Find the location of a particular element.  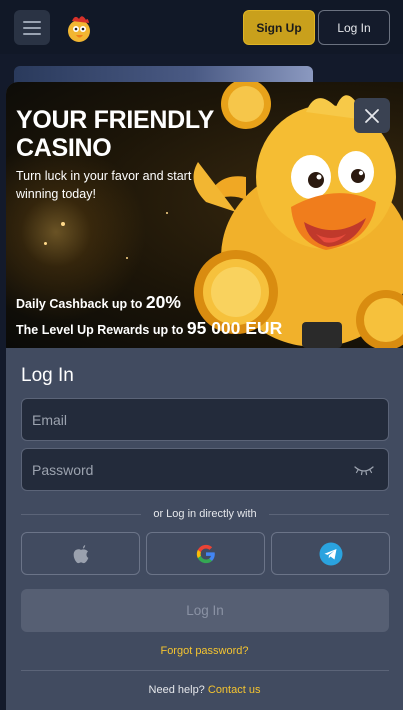

google-login-button is located at coordinates (205, 553).